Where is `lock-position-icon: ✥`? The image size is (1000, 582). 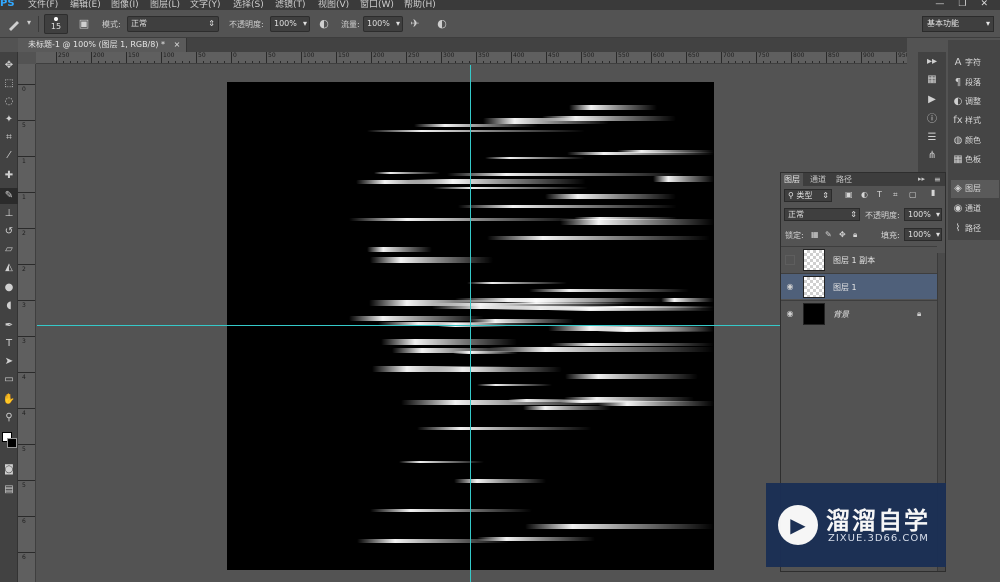 lock-position-icon: ✥ is located at coordinates (842, 234).